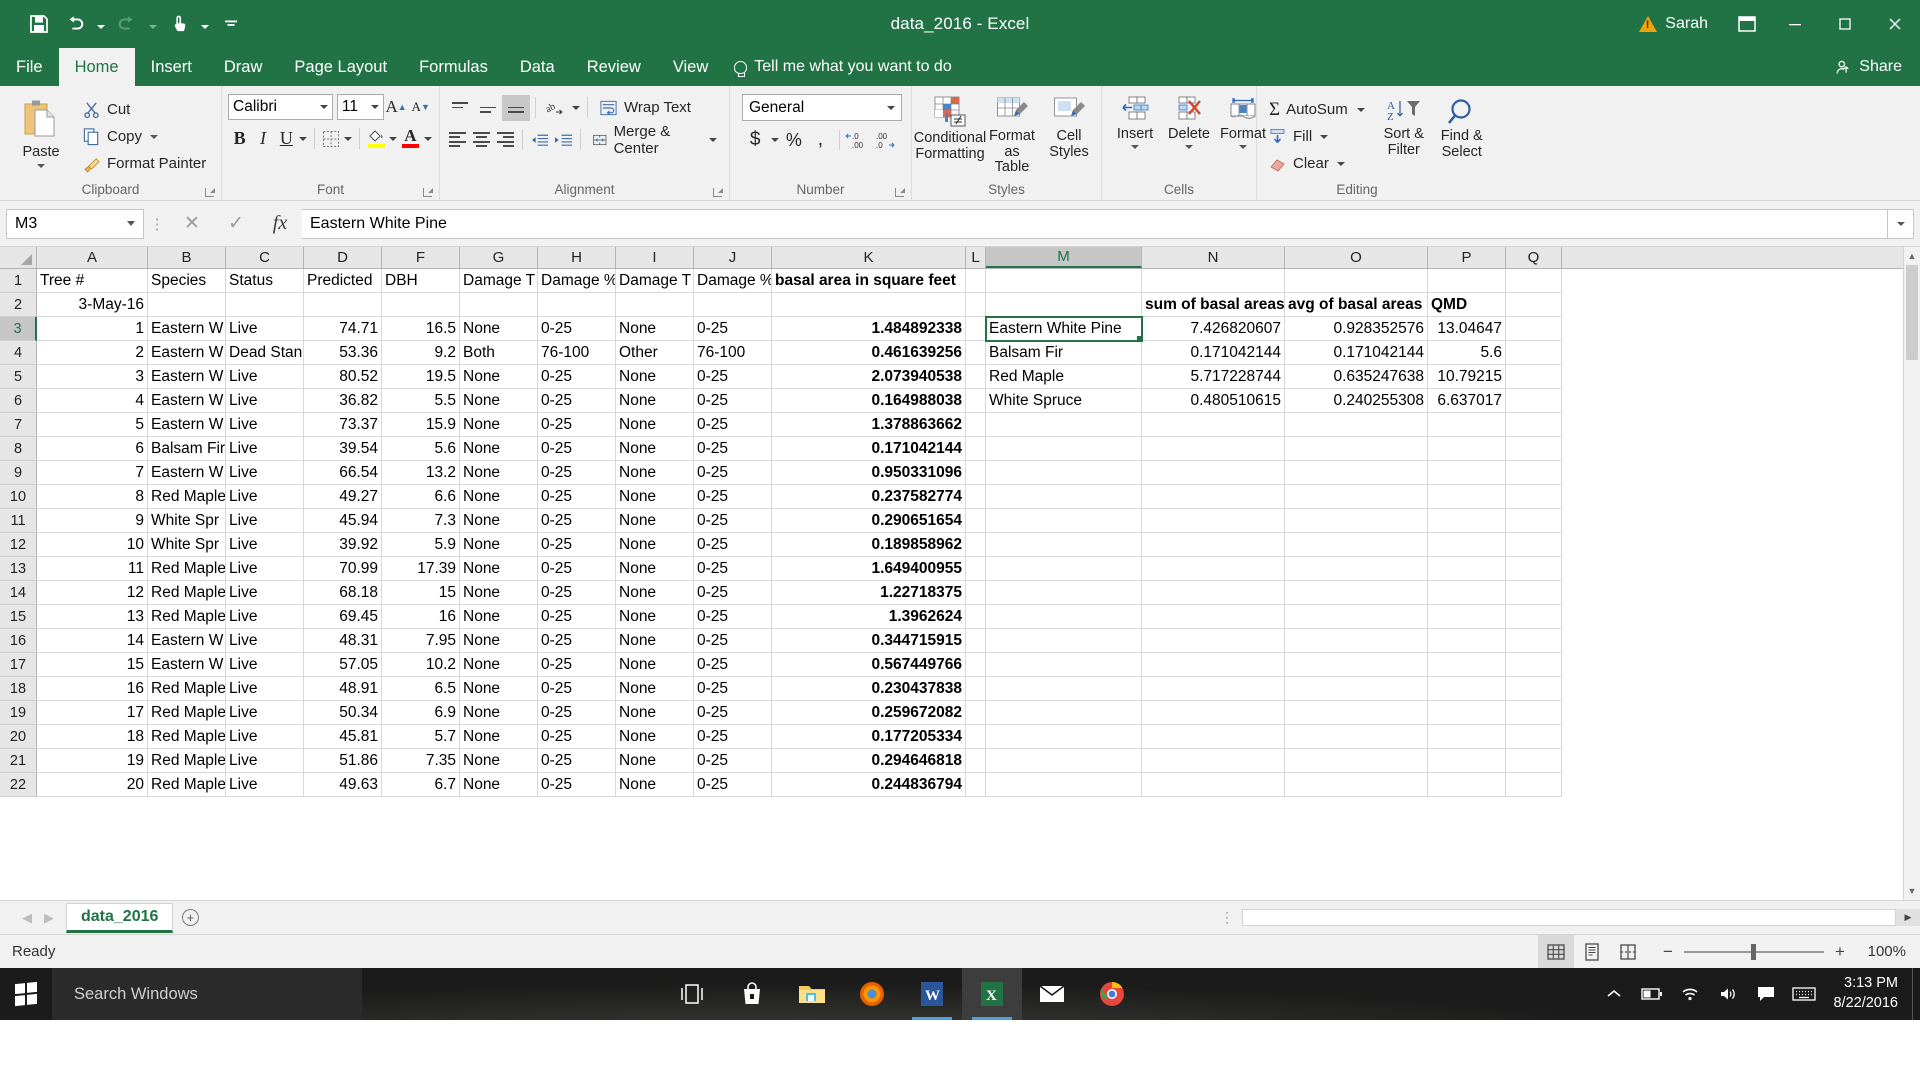  I want to click on cell-G1: Damage T, so click(499, 281).